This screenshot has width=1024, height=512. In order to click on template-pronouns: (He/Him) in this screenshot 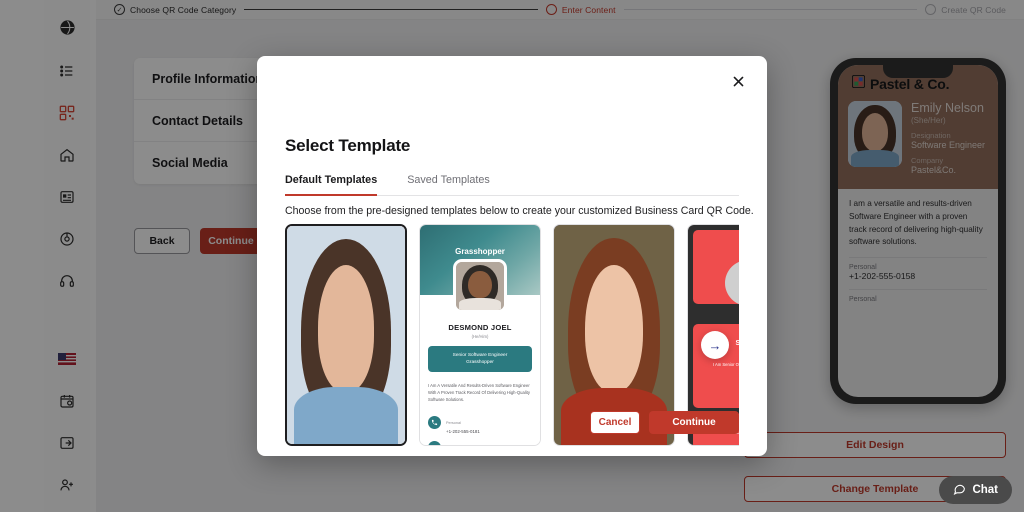, I will do `click(480, 336)`.